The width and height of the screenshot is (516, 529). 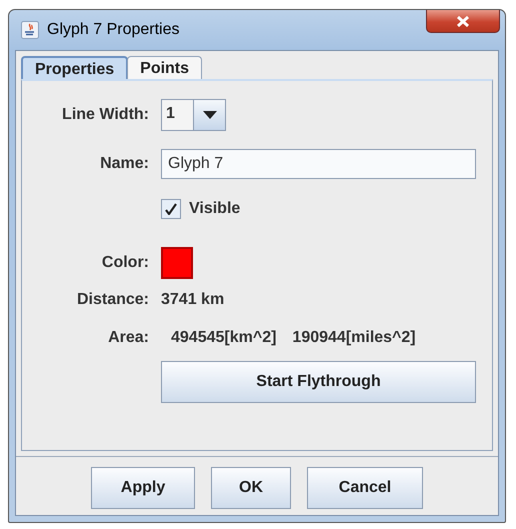 I want to click on close-icon, so click(x=463, y=21).